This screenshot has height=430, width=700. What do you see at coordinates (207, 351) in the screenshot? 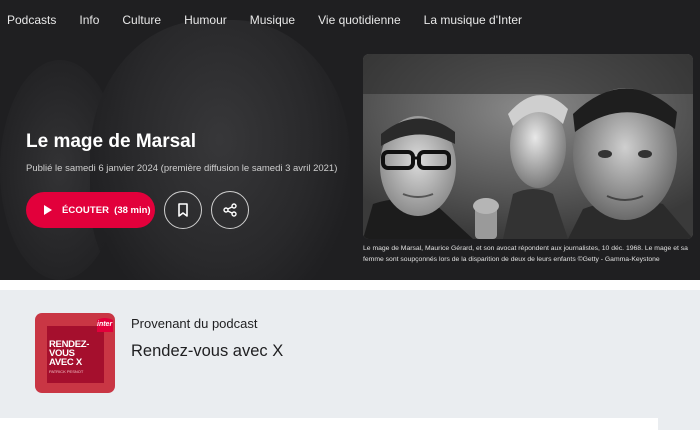
I see `podcast-name-link: Rendez-vous avec X` at bounding box center [207, 351].